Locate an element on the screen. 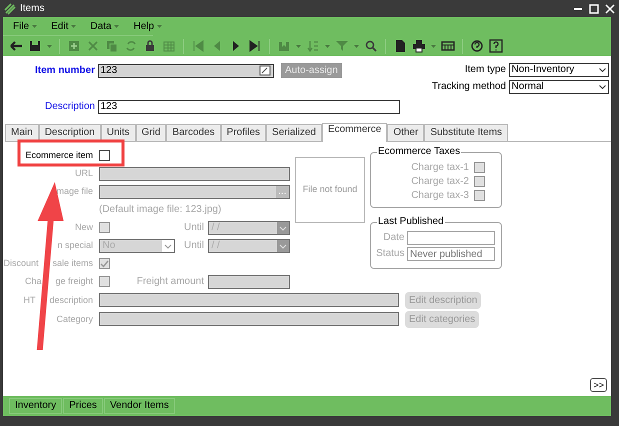 This screenshot has height=426, width=619. back-icon is located at coordinates (16, 46).